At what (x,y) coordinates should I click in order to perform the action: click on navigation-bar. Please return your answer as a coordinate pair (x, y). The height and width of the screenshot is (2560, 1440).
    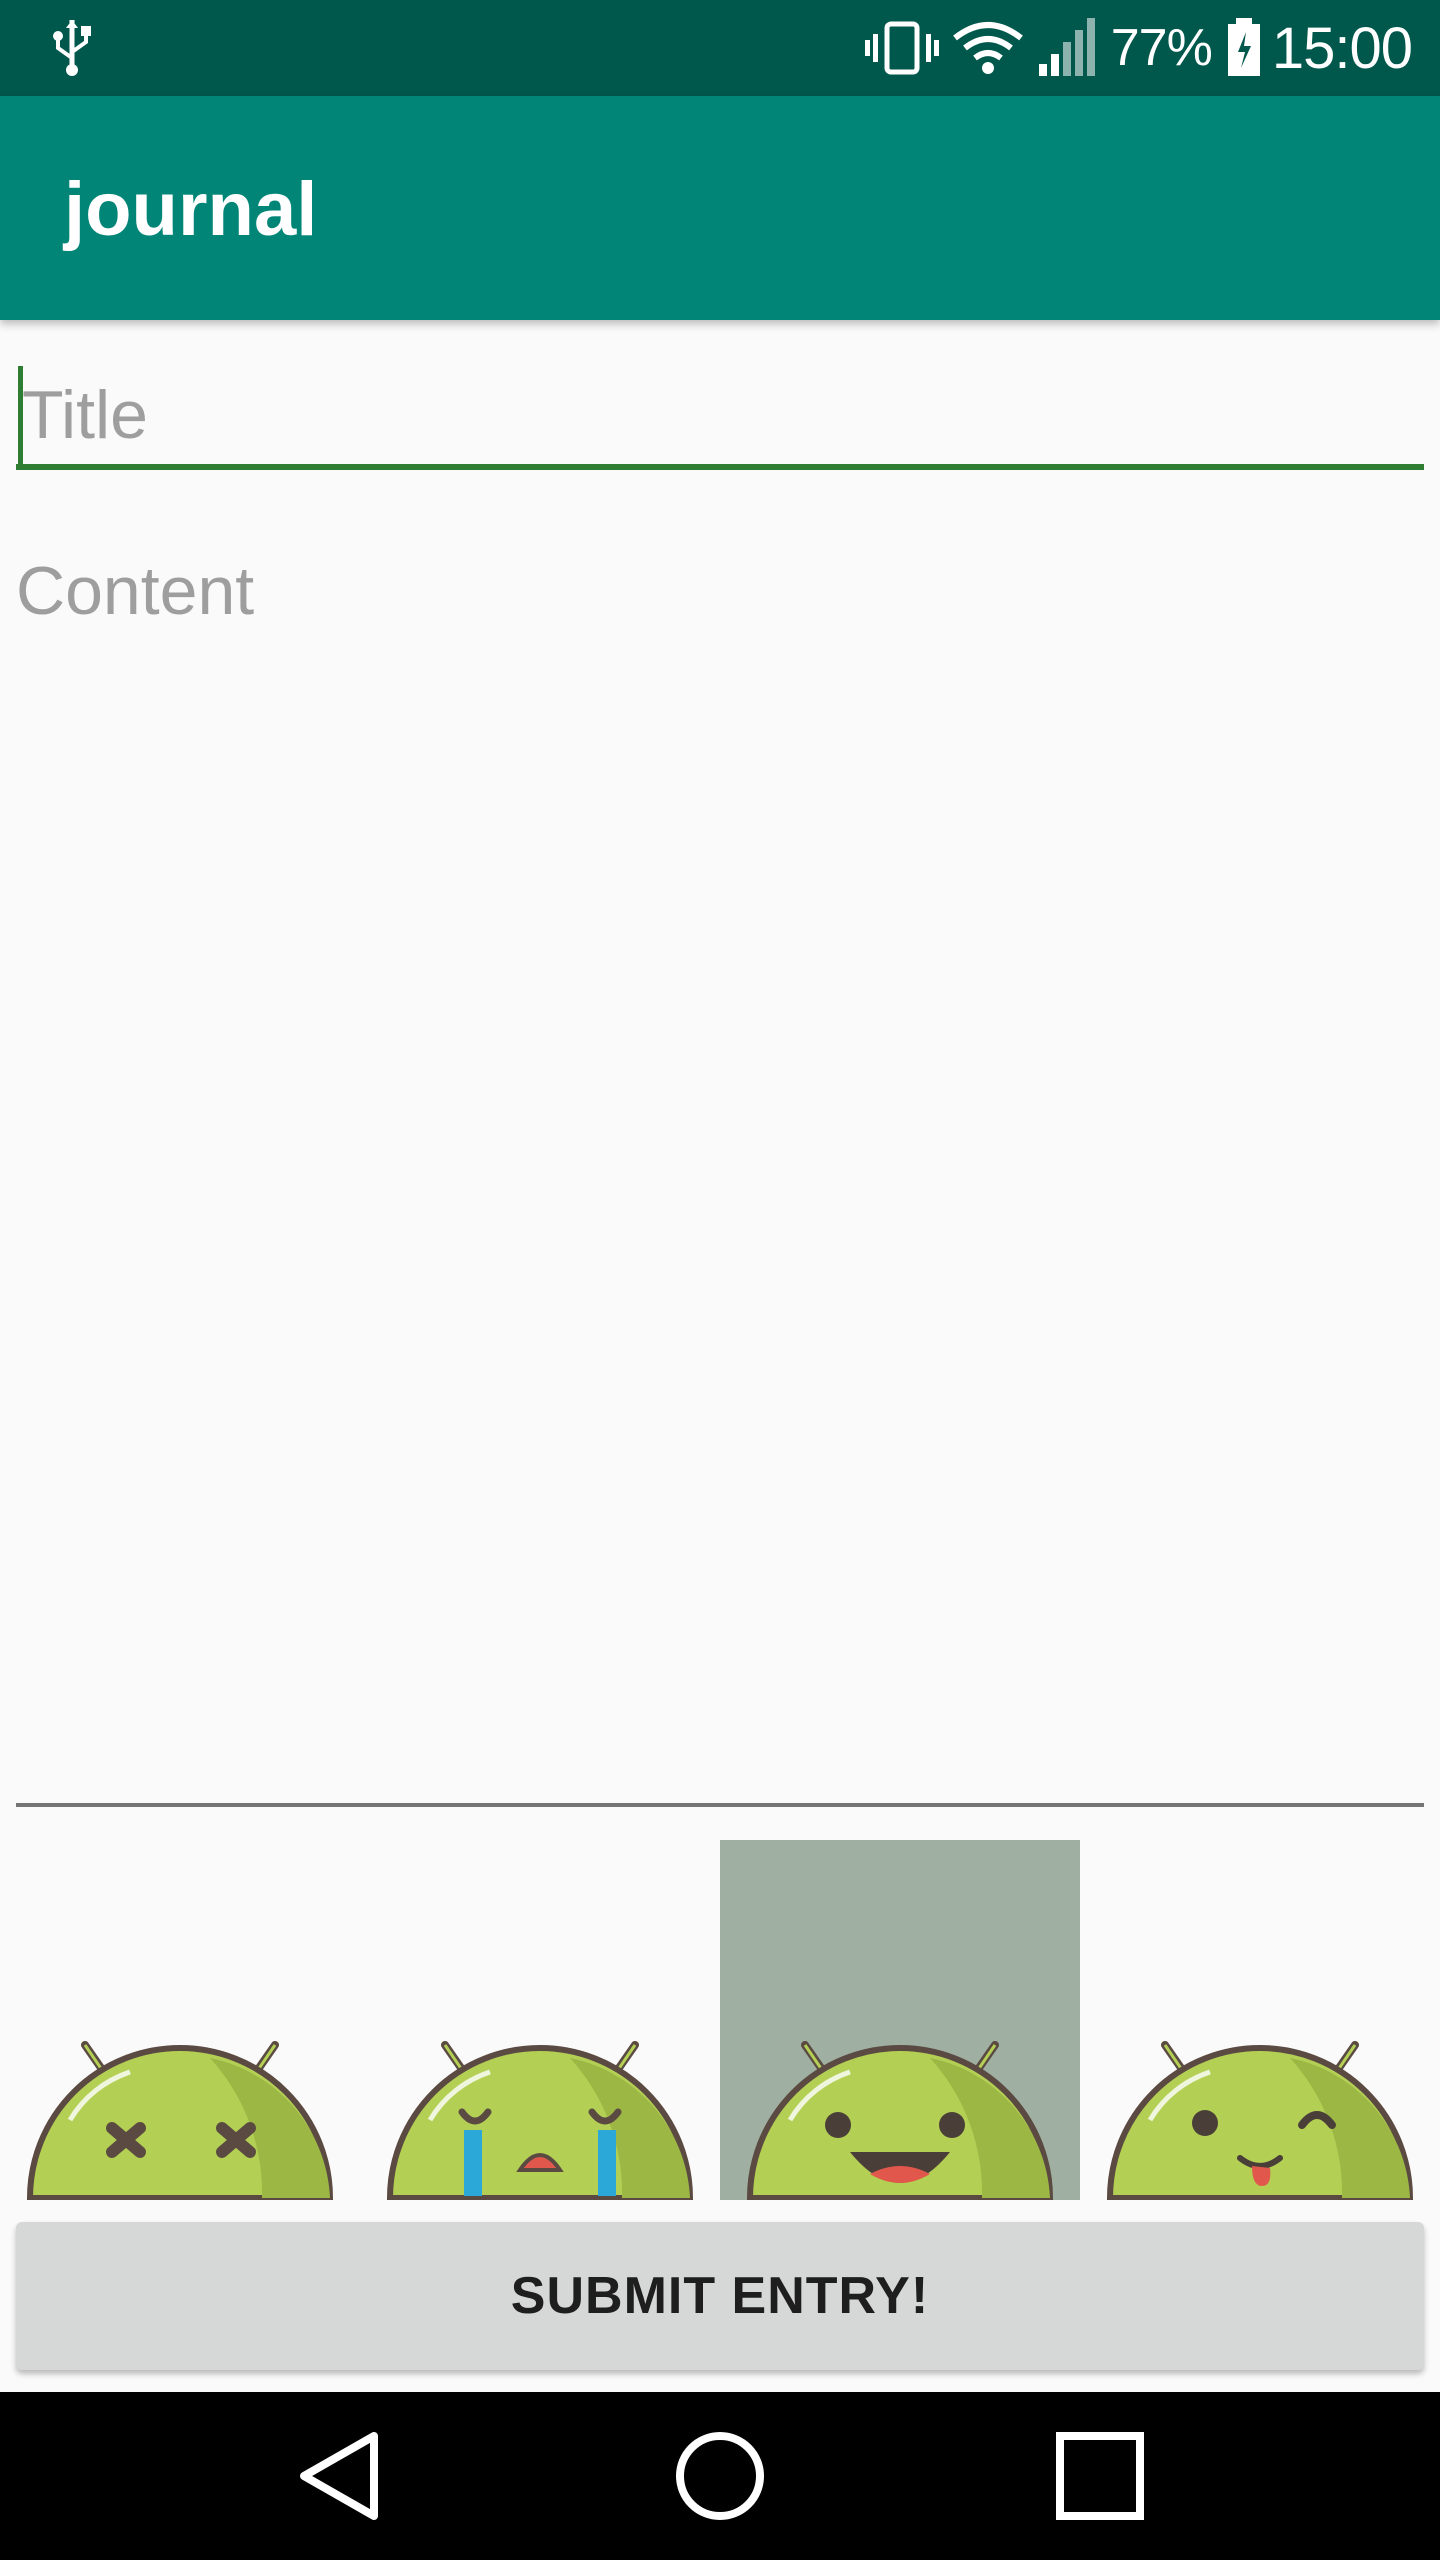
    Looking at the image, I should click on (720, 2476).